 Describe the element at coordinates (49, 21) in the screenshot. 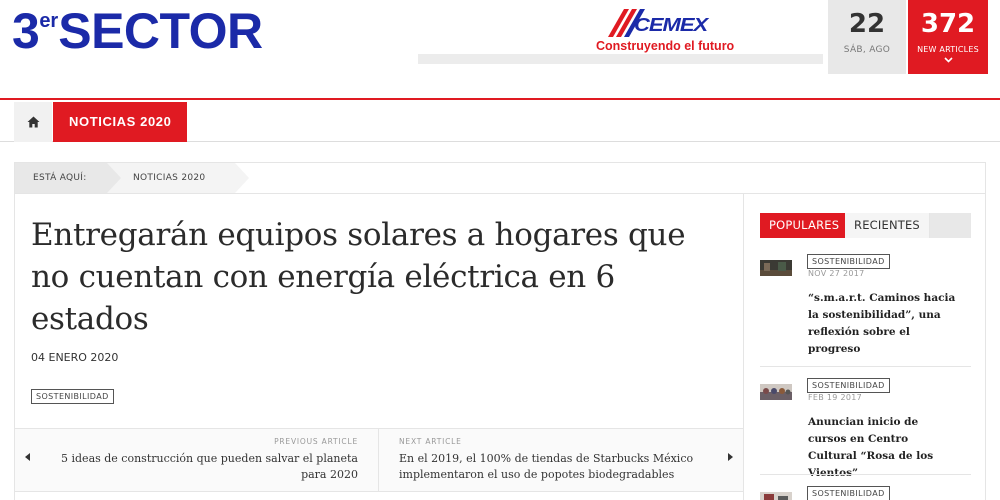

I see `logo-superscript: er` at that location.